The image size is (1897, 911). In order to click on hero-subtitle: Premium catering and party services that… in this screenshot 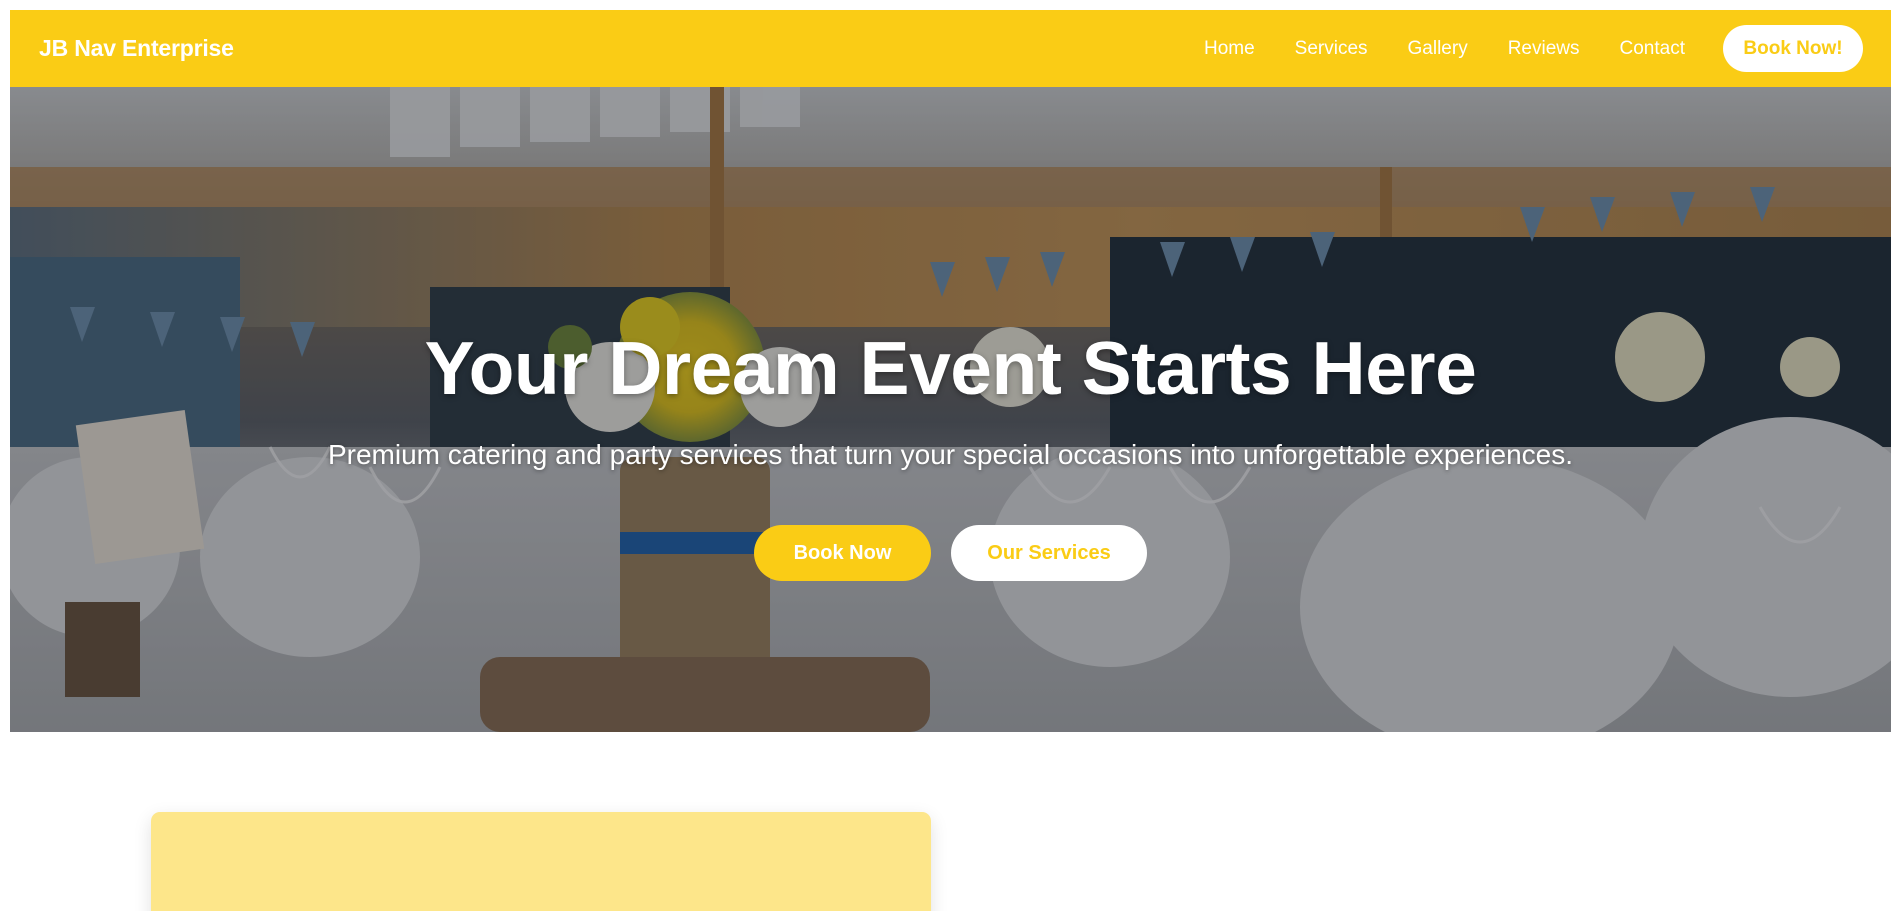, I will do `click(950, 454)`.